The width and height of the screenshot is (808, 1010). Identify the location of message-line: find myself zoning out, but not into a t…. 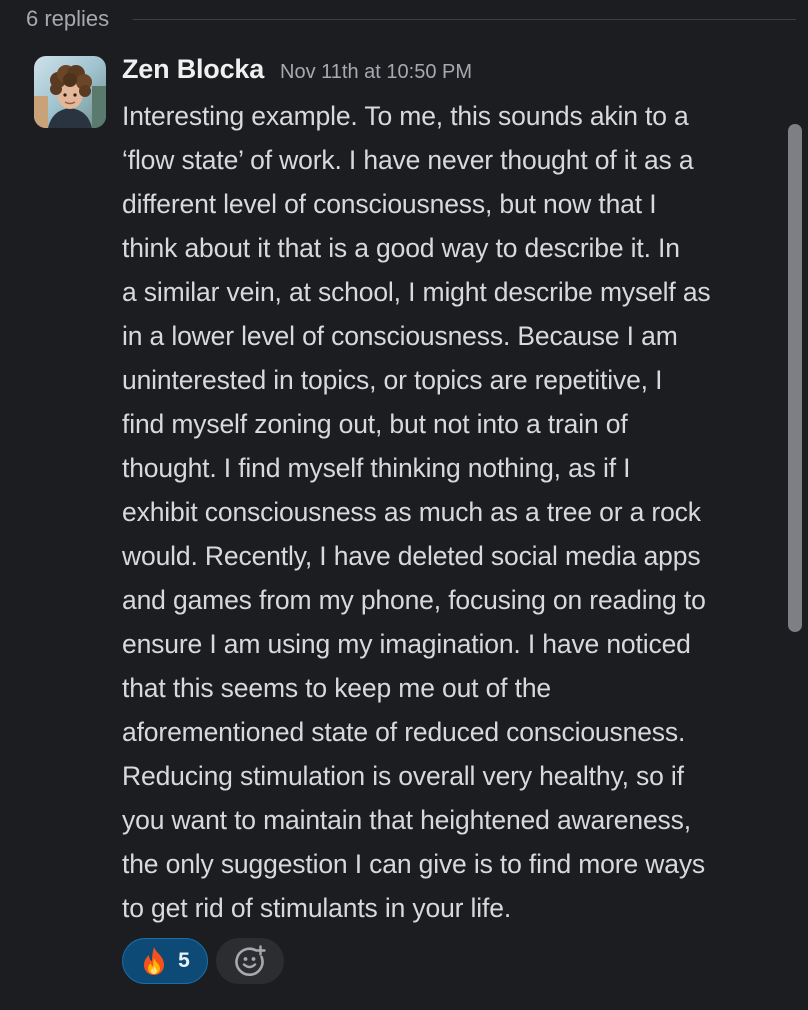
(375, 424).